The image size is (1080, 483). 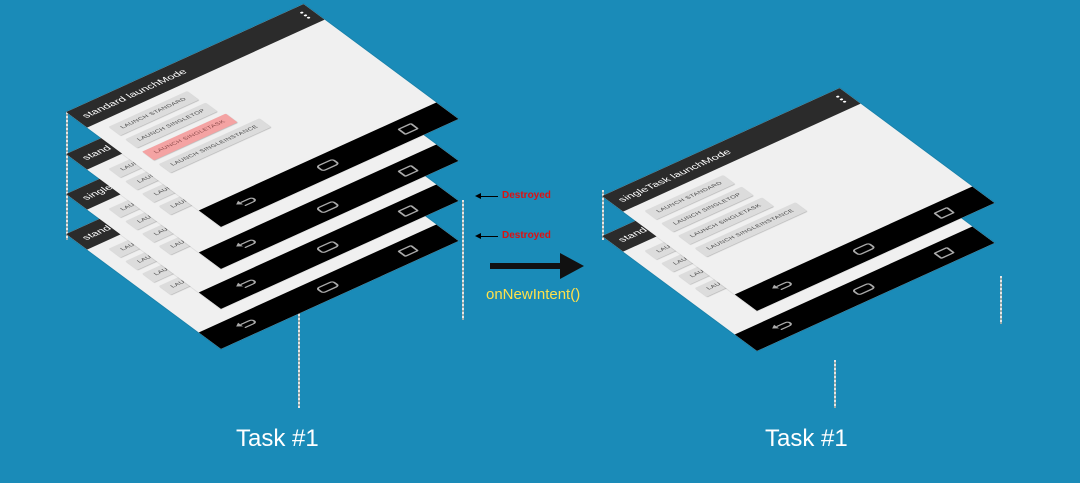 What do you see at coordinates (806, 438) in the screenshot?
I see `right-task-label: Task #1` at bounding box center [806, 438].